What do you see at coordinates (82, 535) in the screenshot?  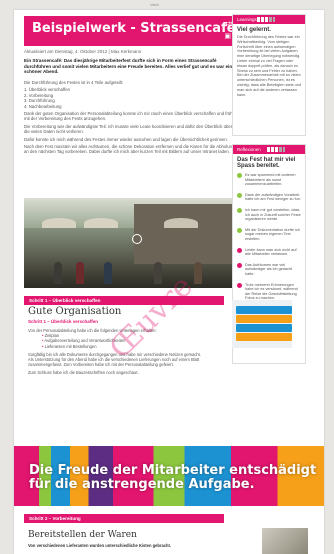 I see `section2-title: Bereitstellen der Waren` at bounding box center [82, 535].